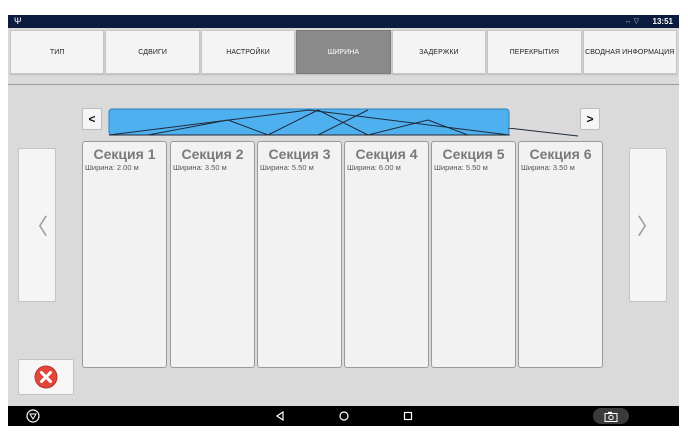  I want to click on section-title: Секция 6, so click(560, 154).